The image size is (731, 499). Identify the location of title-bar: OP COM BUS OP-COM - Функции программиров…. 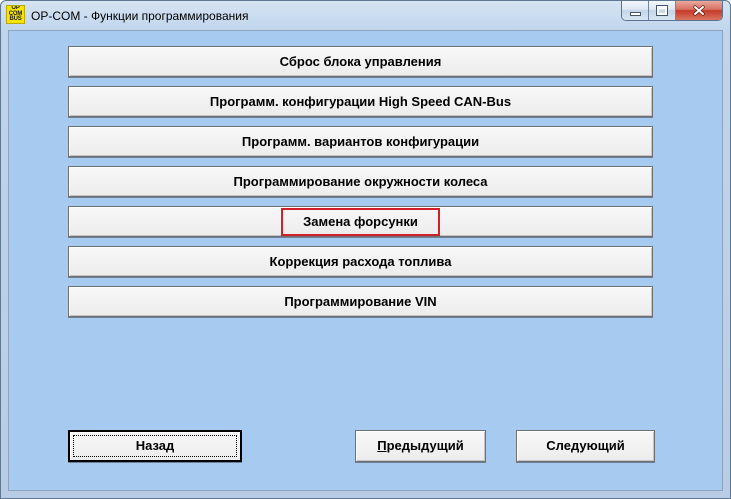
(365, 15).